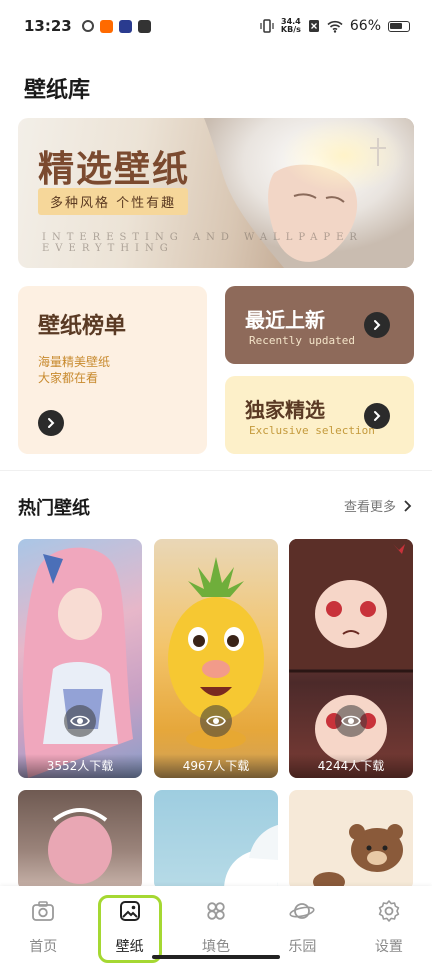  What do you see at coordinates (388, 947) in the screenshot?
I see `nav-label-settings: 设置` at bounding box center [388, 947].